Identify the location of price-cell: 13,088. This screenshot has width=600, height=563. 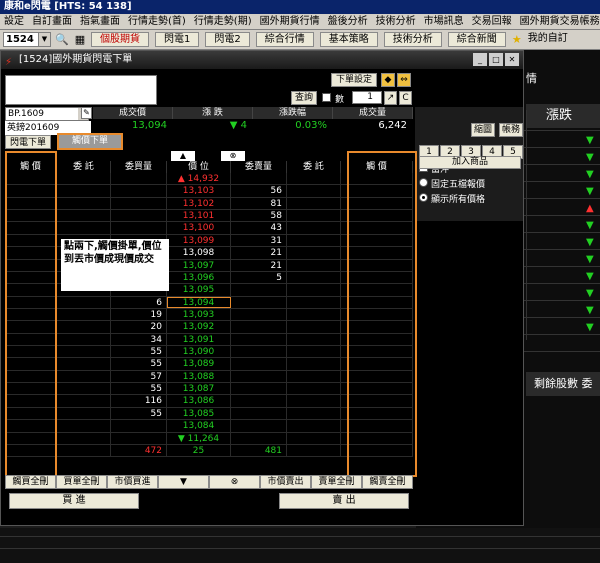
(199, 376).